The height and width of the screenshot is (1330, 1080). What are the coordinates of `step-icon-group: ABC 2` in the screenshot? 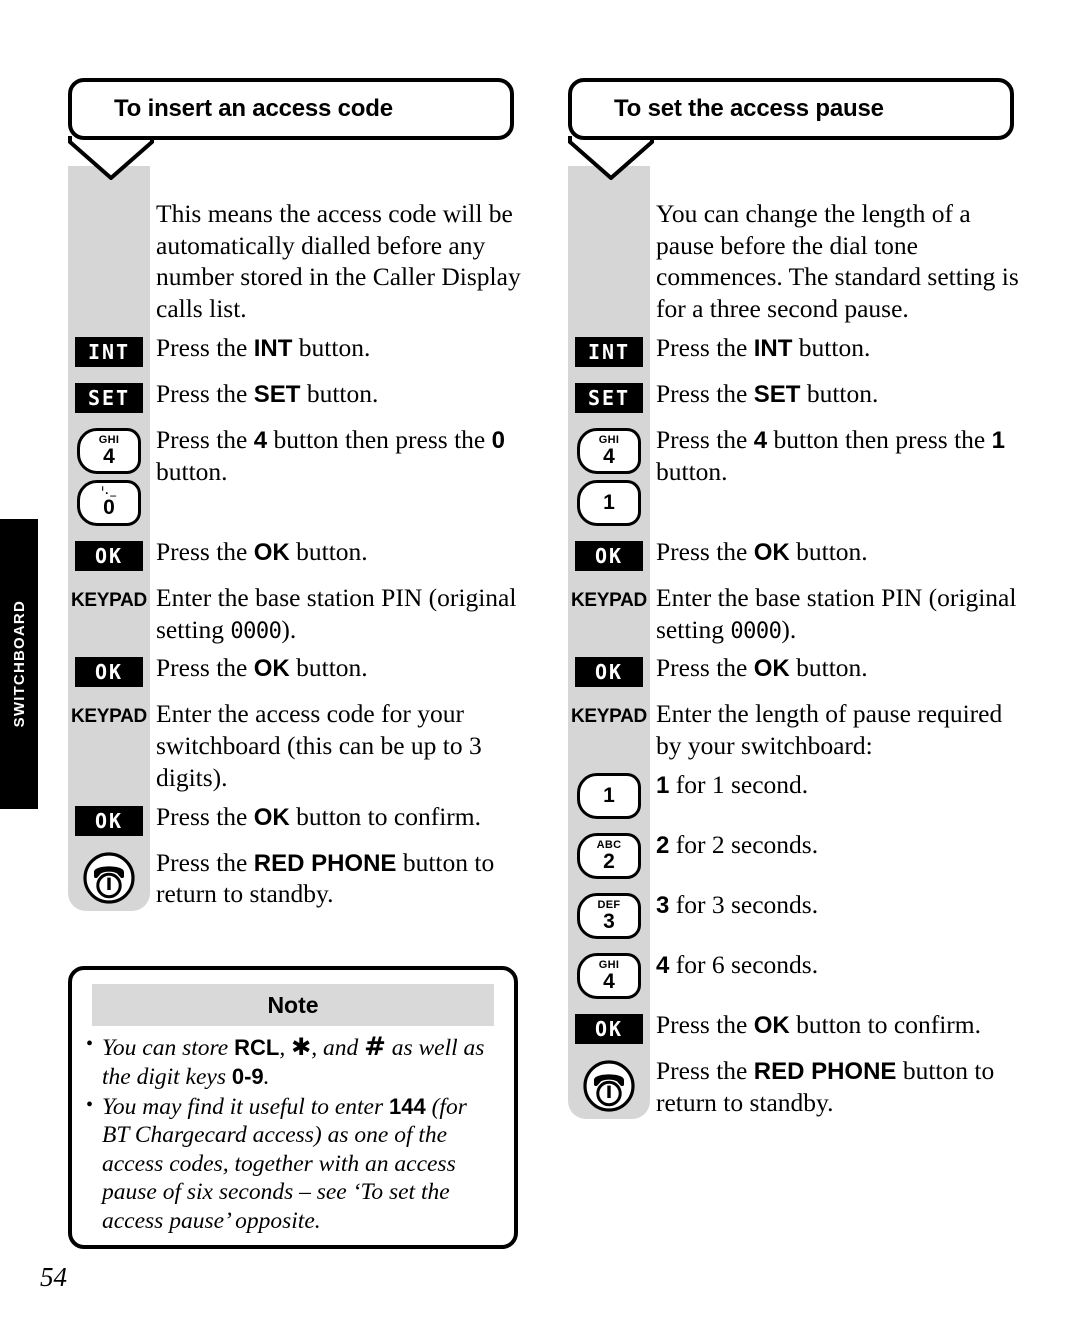 It's located at (609, 855).